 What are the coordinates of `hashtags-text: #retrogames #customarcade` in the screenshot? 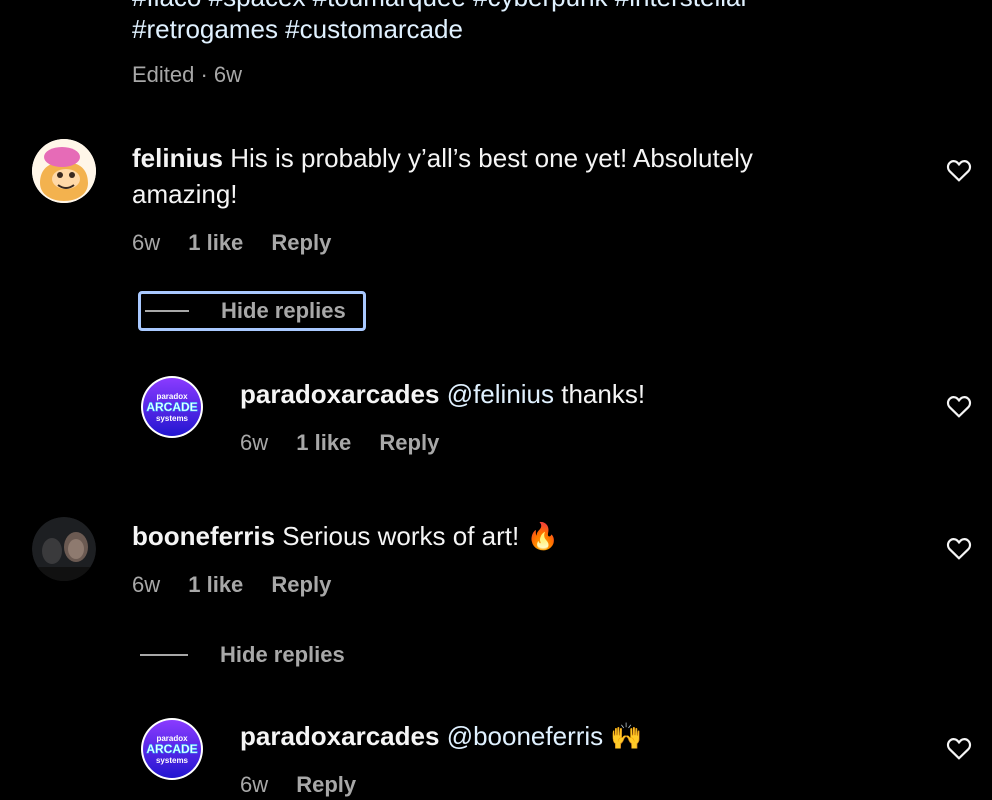 It's located at (297, 29).